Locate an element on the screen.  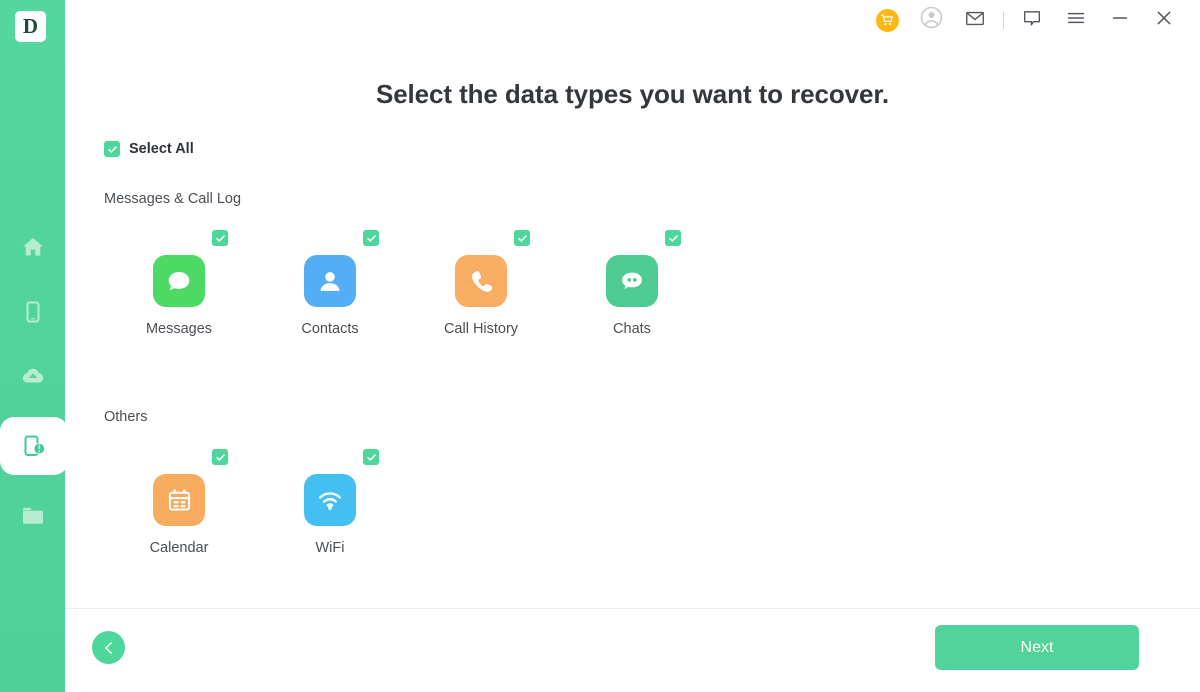
data-type-contacts: Contacts is located at coordinates (330, 283).